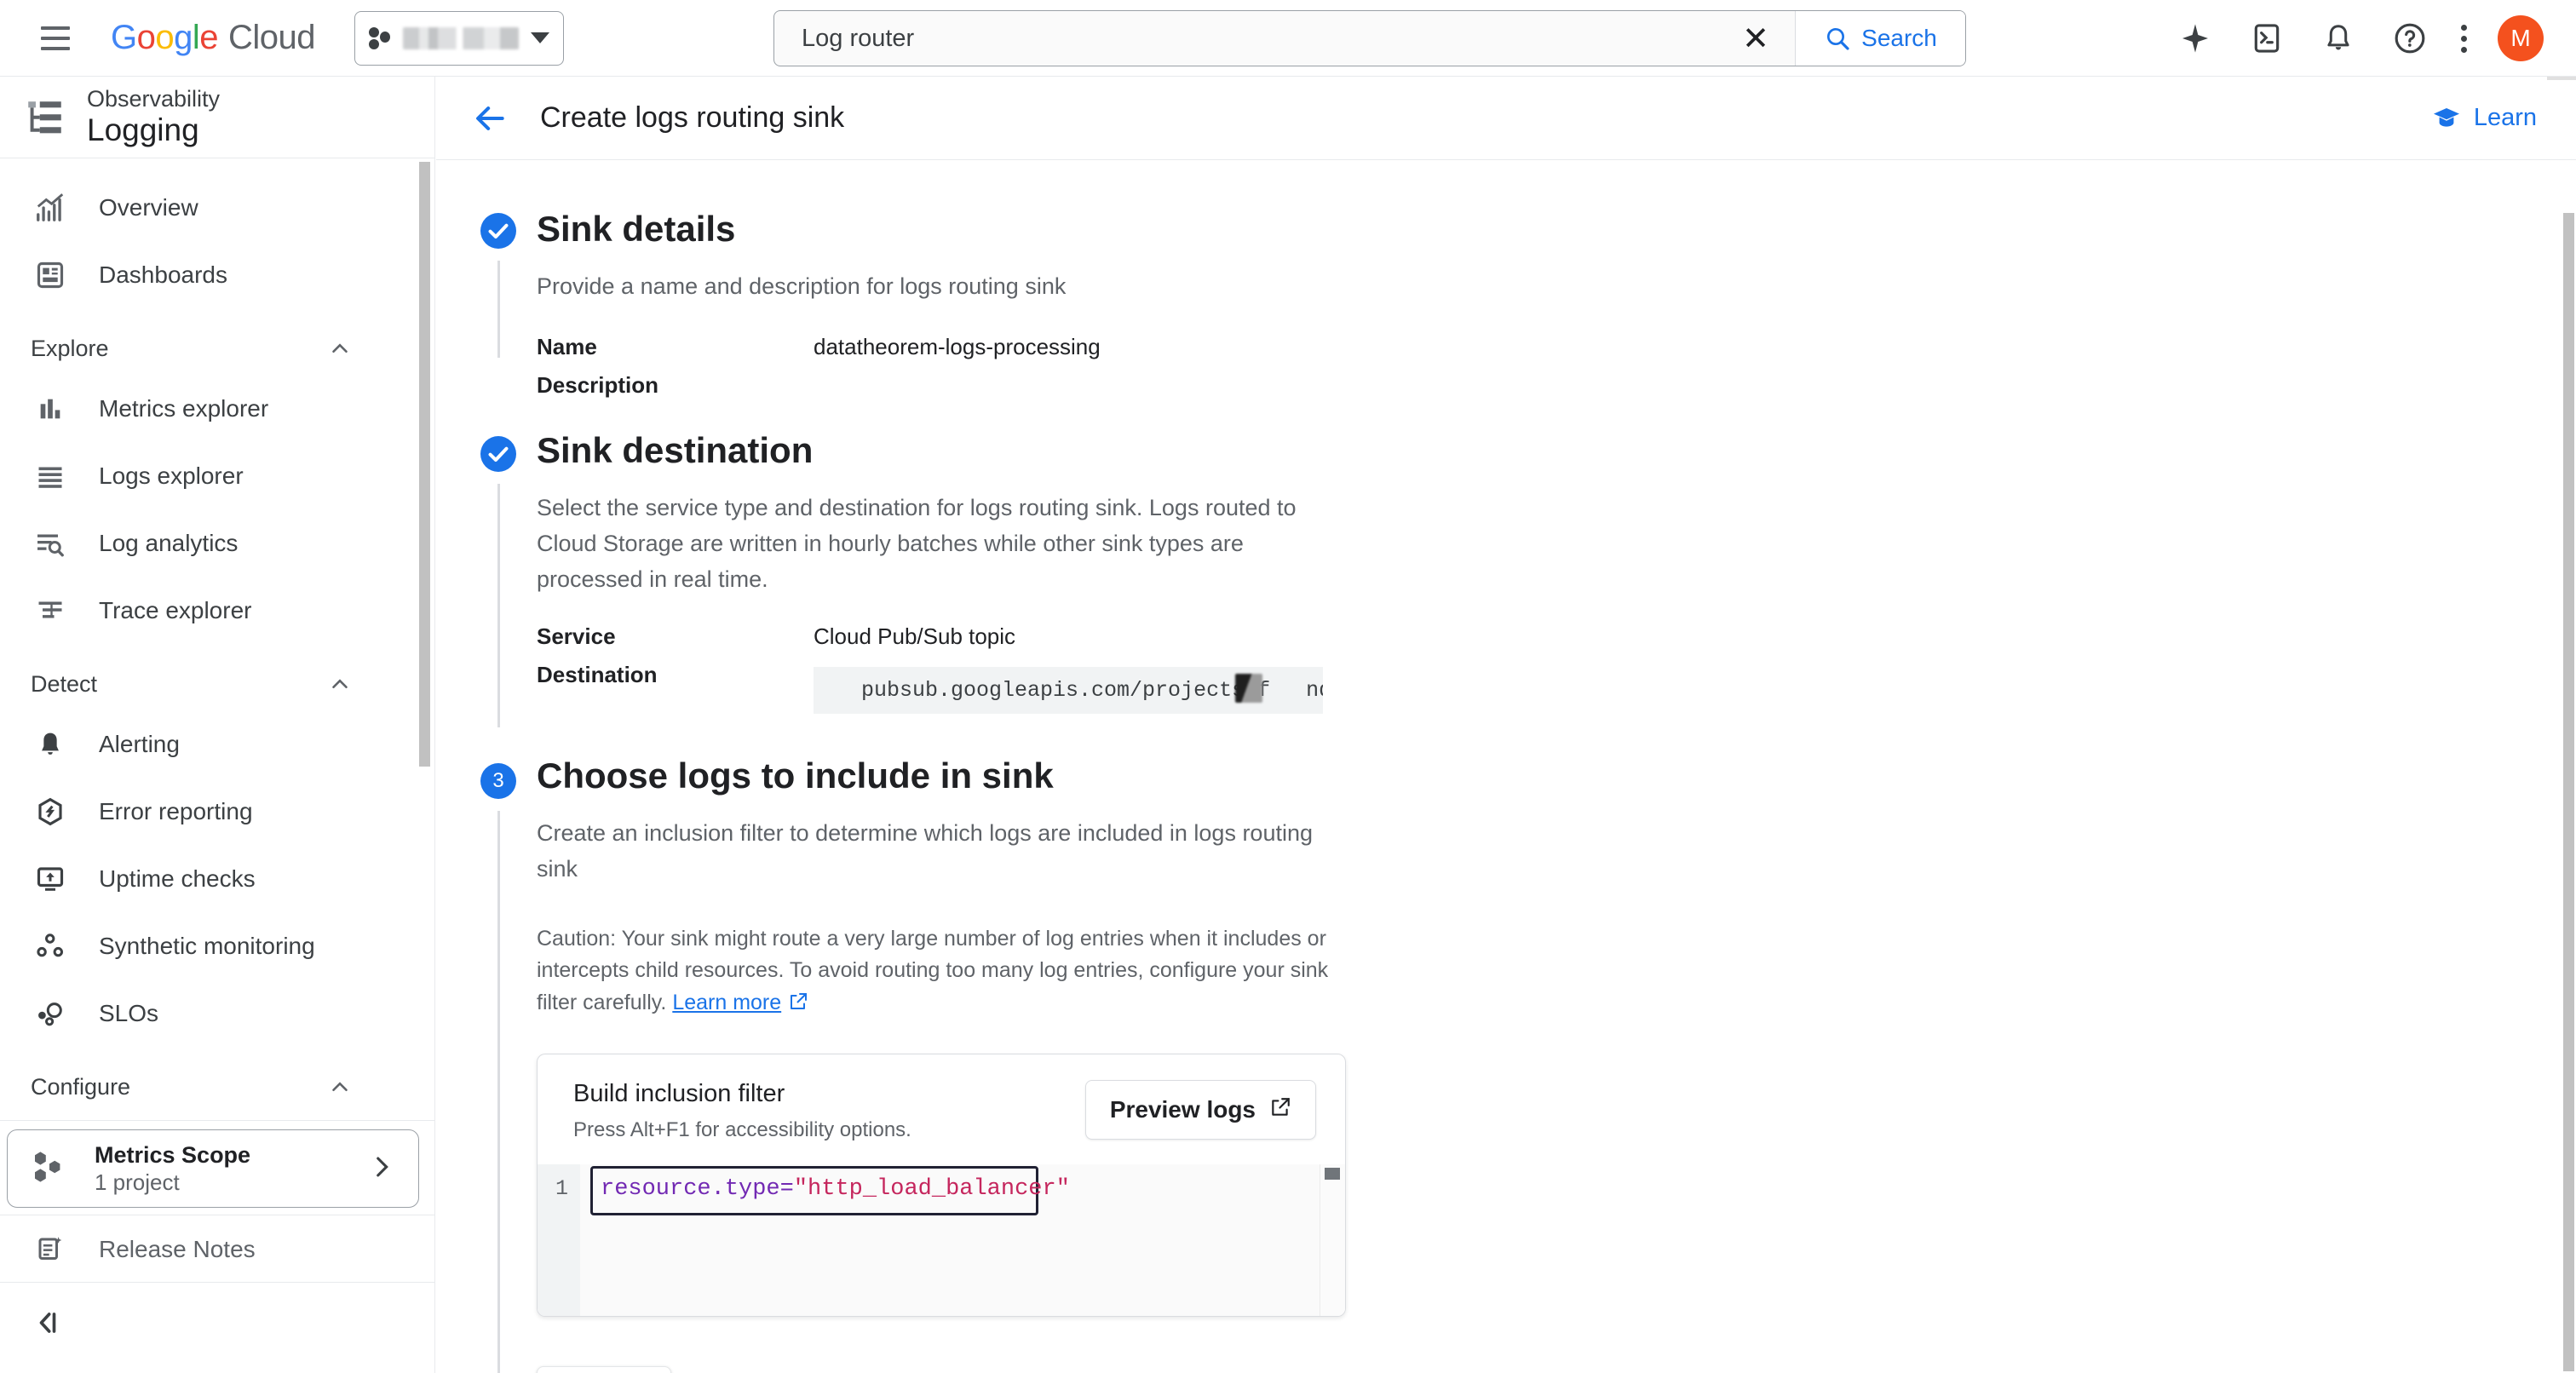  I want to click on sidebar-scrollbar, so click(425, 464).